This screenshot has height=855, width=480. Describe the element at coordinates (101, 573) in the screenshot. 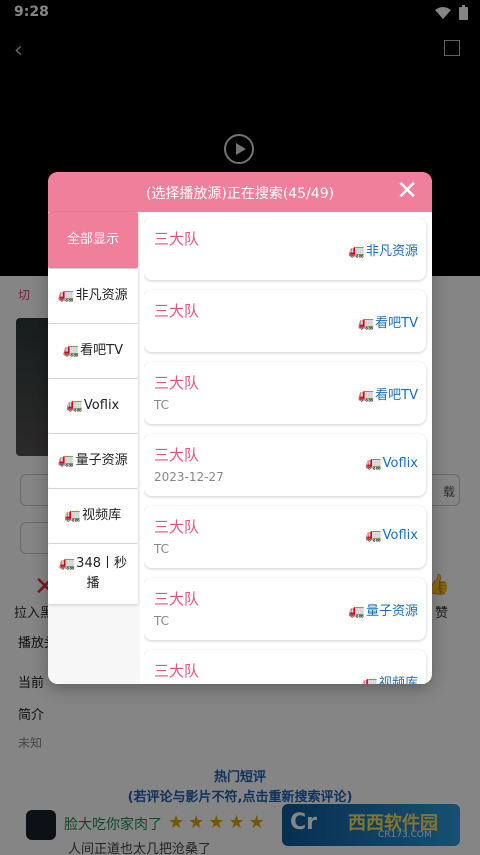

I see `filter-label: 348丨秒播` at that location.